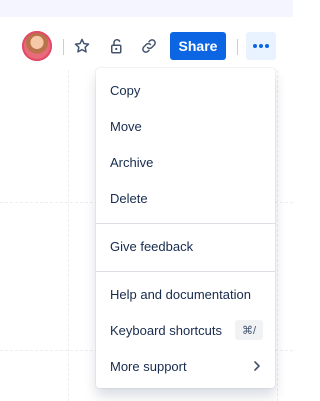 This screenshot has width=320, height=401. I want to click on menu-item-move: Move, so click(185, 126).